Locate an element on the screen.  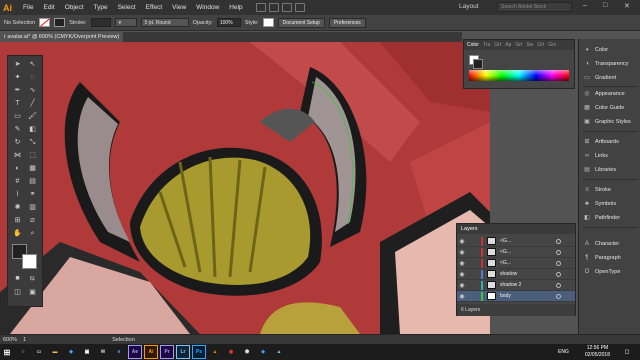
stroke-color-box is located at coordinates (29, 261).